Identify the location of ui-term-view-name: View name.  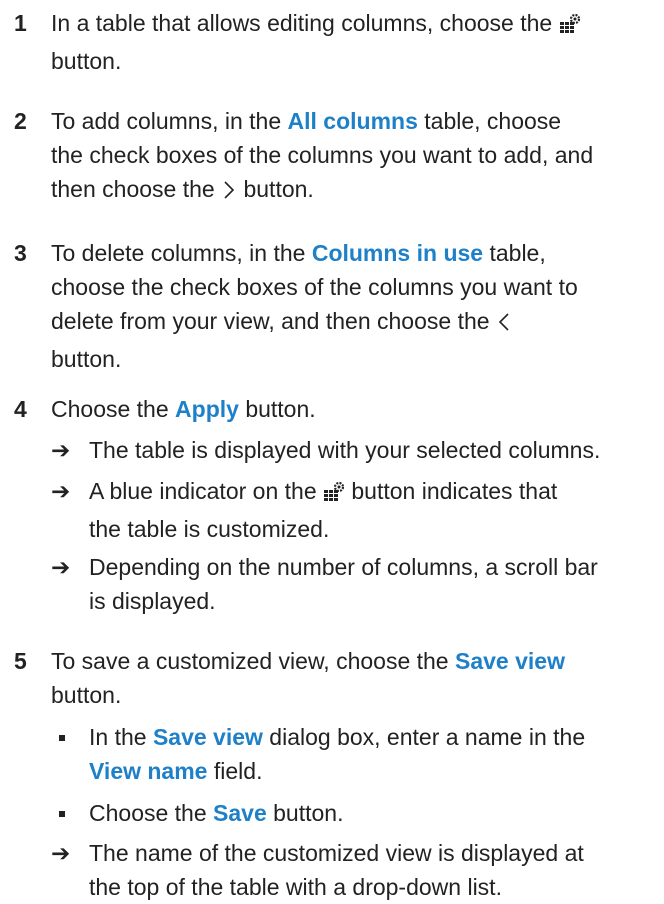
(148, 771).